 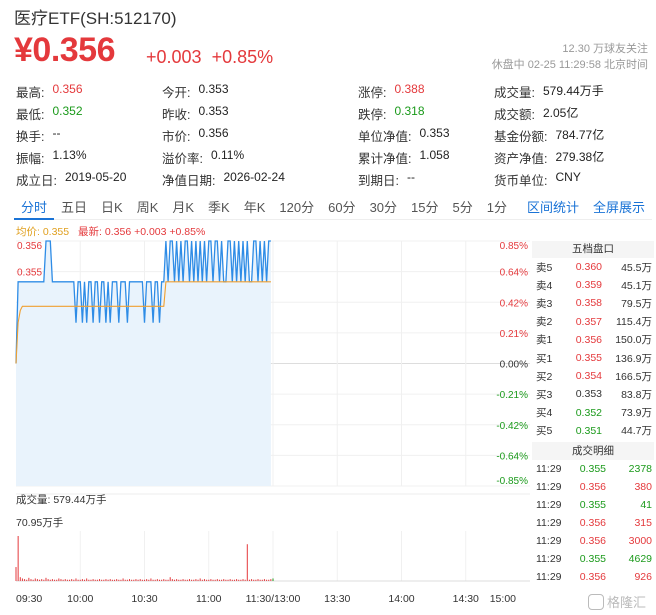 I want to click on tab-15分: 15分, so click(x=424, y=209).